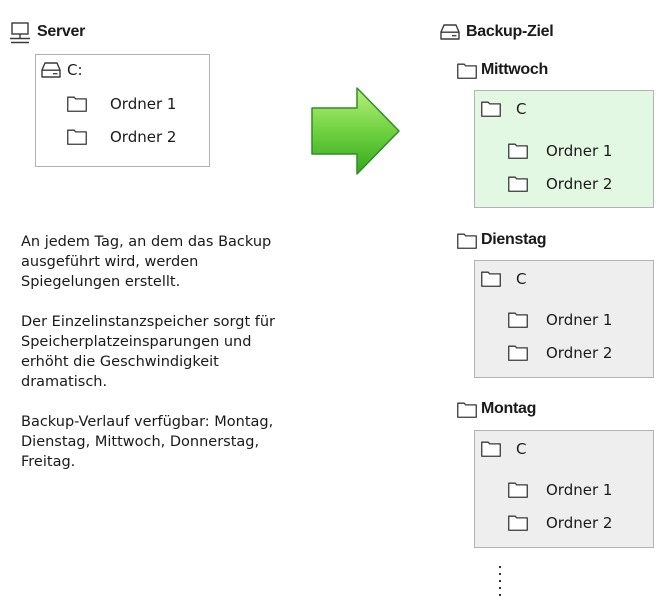  What do you see at coordinates (143, 104) in the screenshot?
I see `server-folder-1-label: Ordner 1` at bounding box center [143, 104].